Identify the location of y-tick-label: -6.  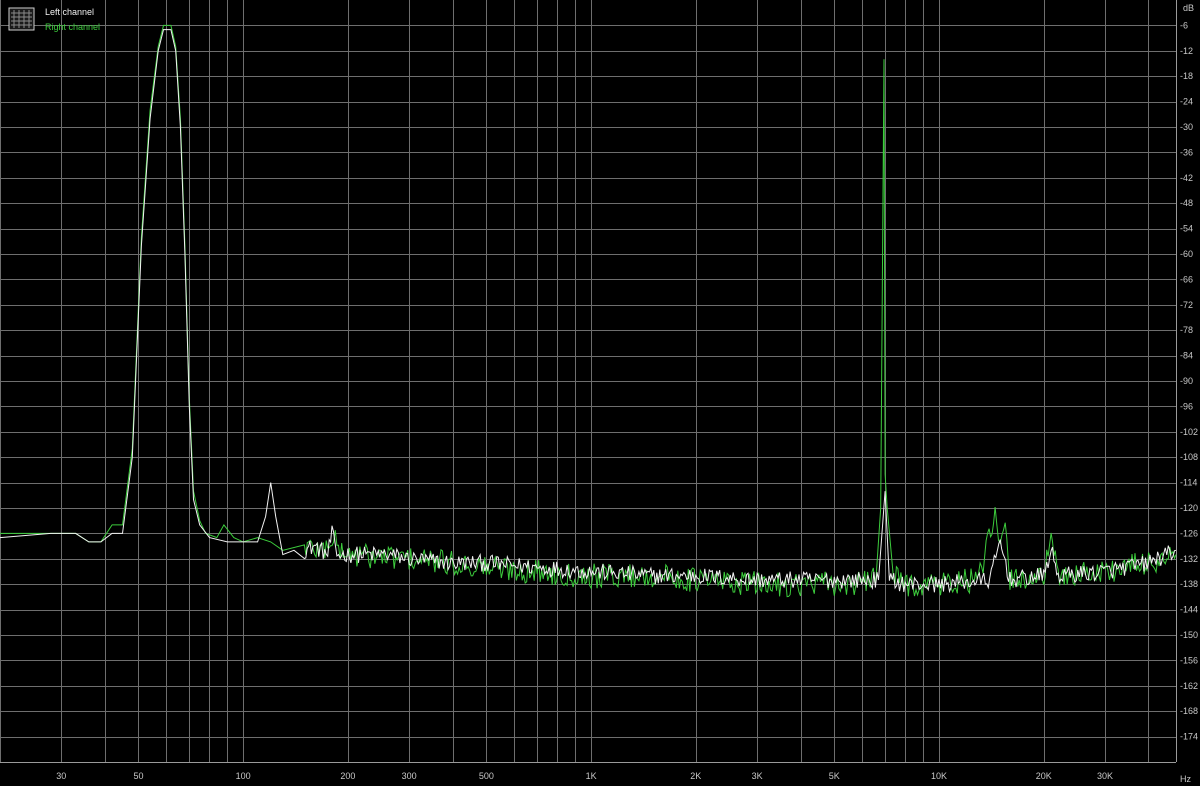
(1184, 25).